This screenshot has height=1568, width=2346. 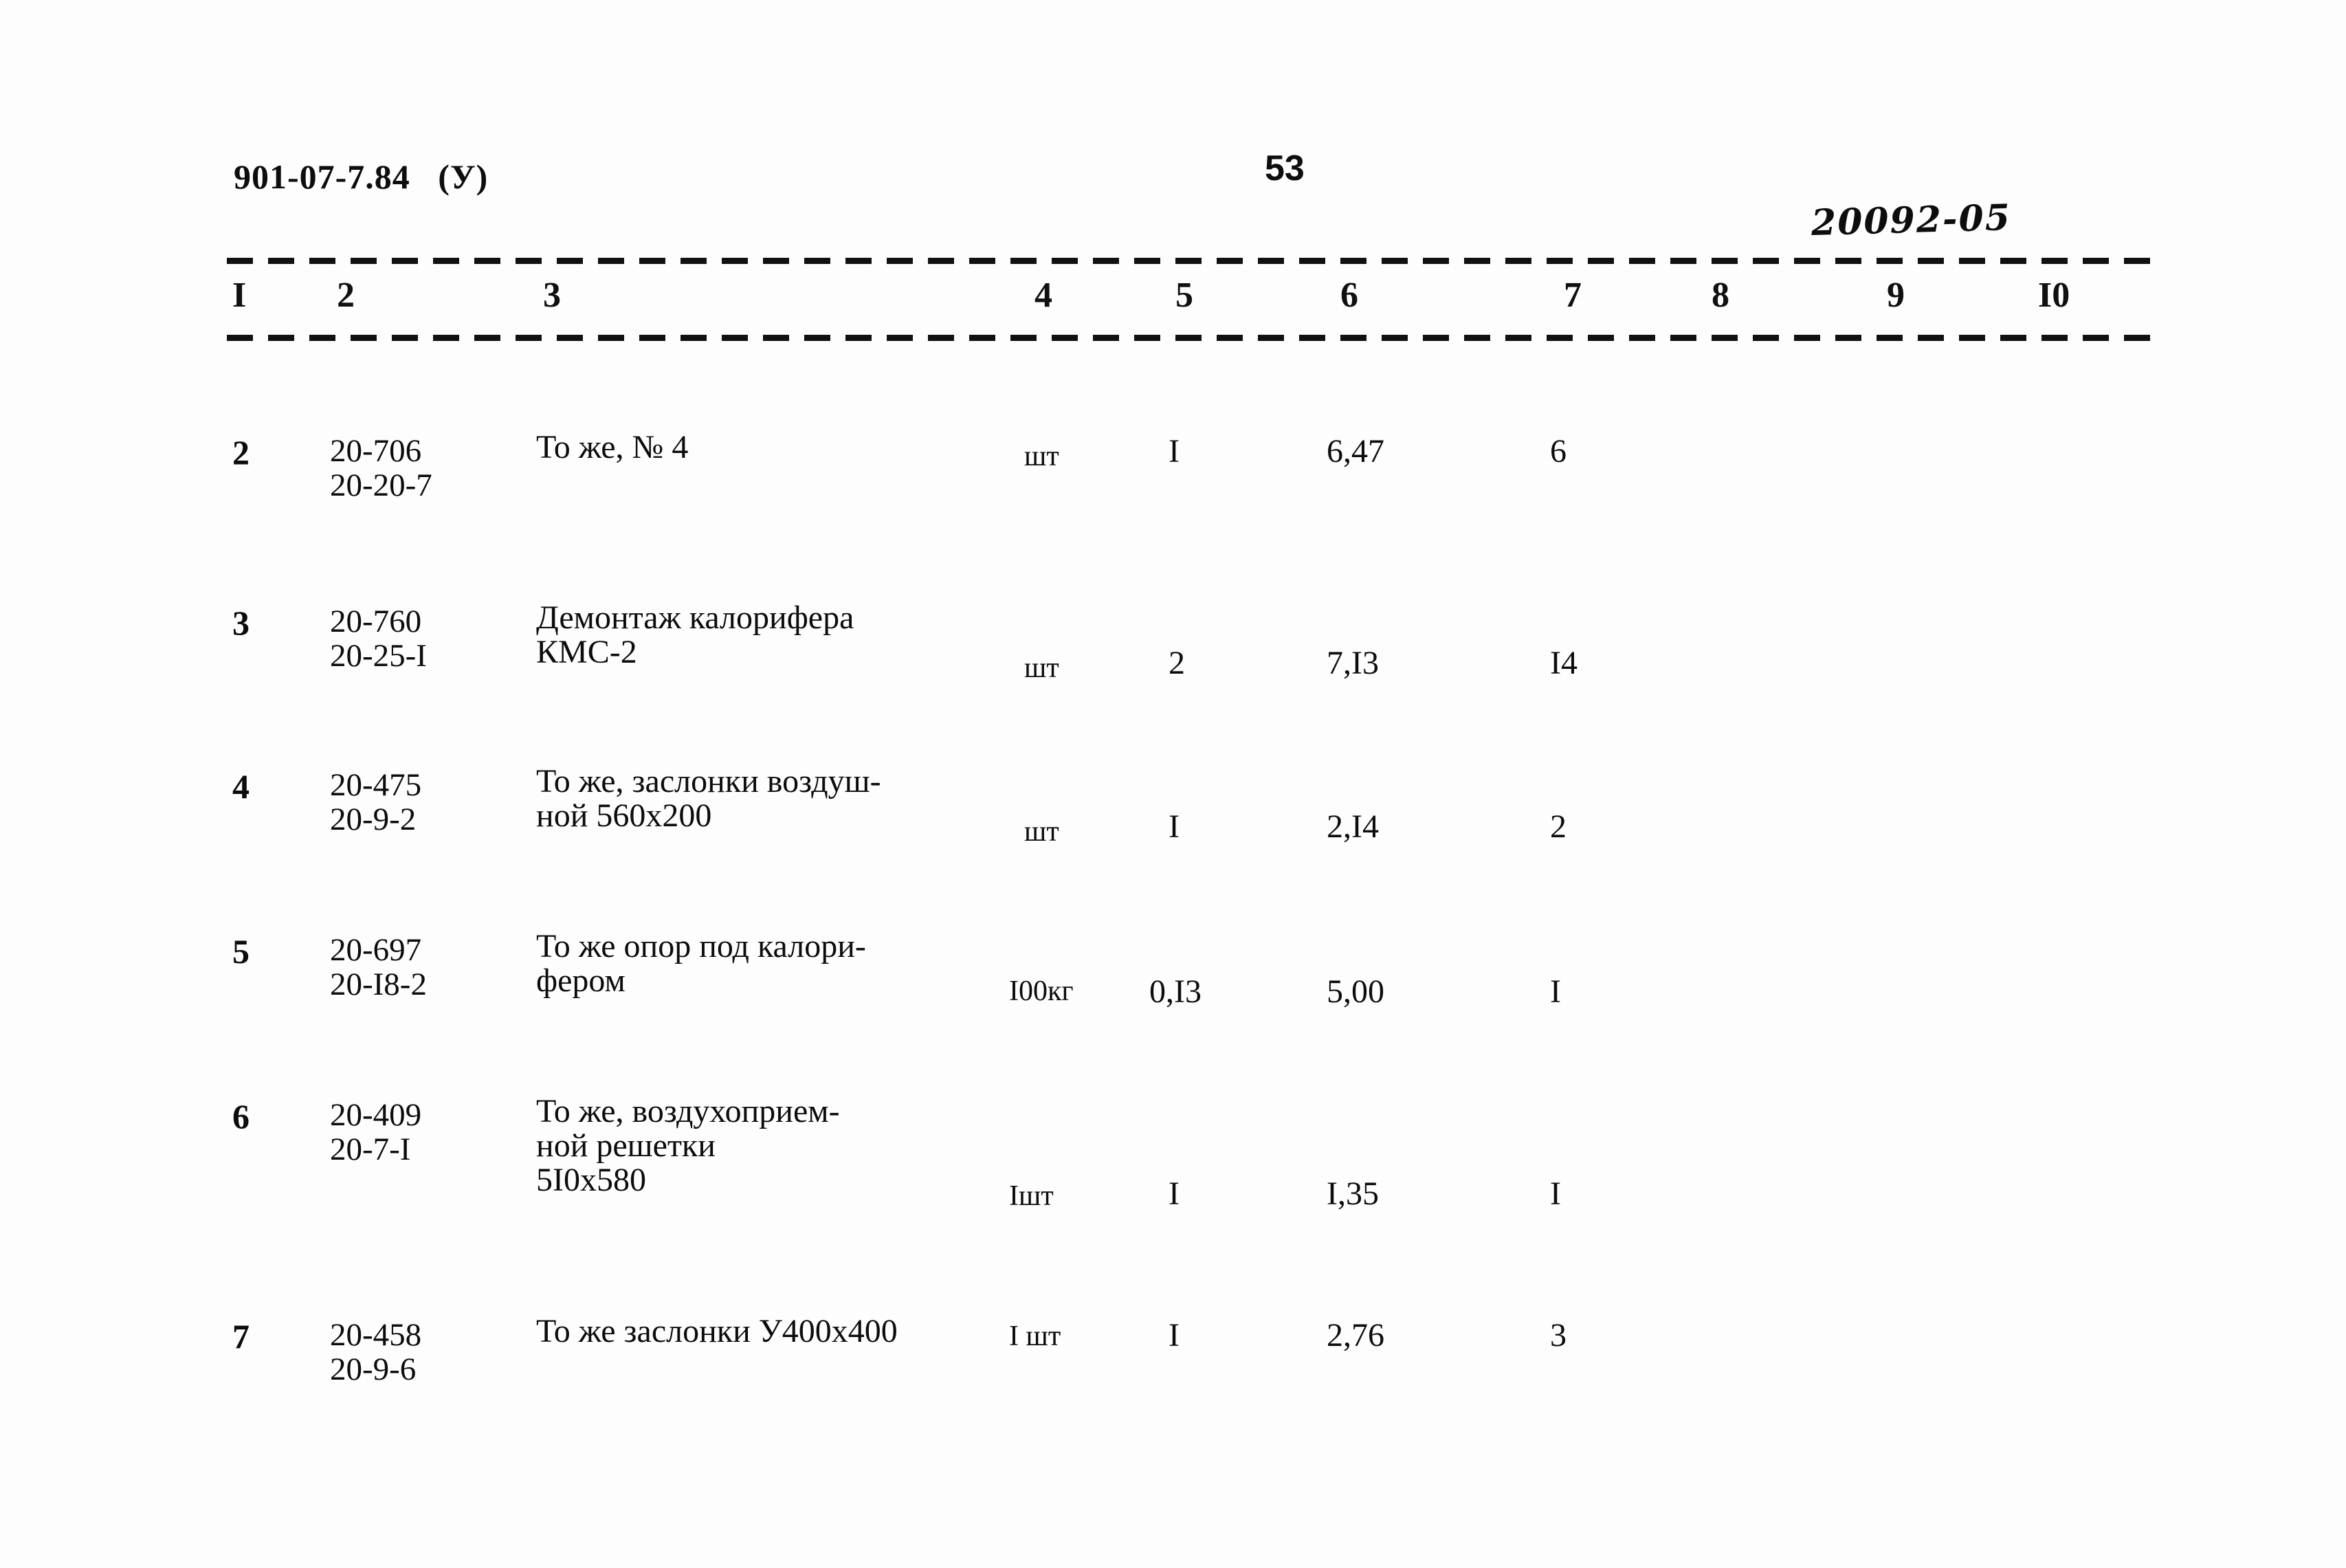 I want to click on row-code-line-1: 20-697, so click(x=376, y=950).